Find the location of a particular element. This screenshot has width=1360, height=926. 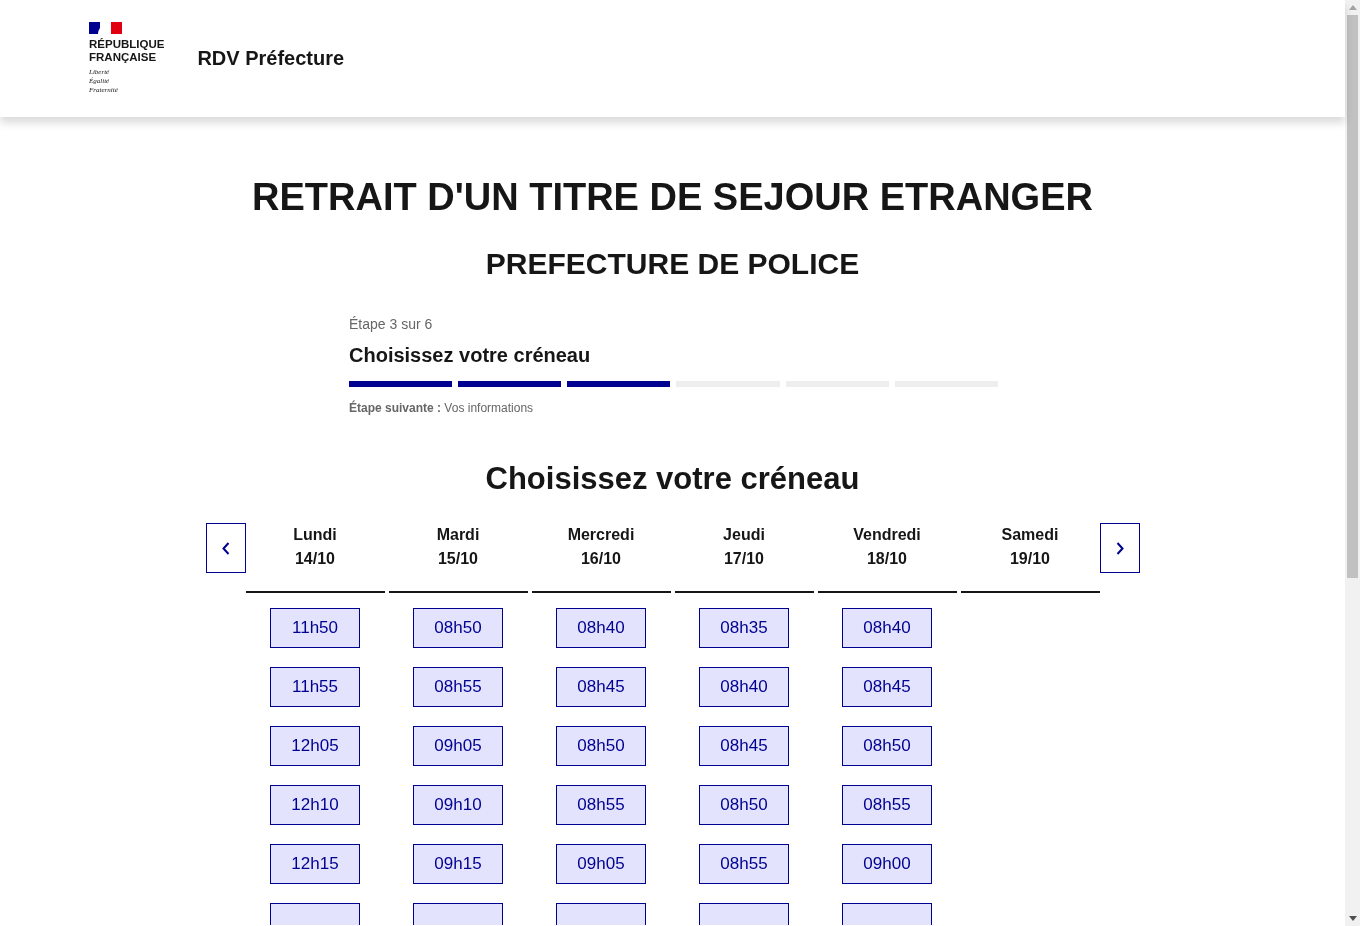

scrollbar-thumb is located at coordinates (1352, 296).